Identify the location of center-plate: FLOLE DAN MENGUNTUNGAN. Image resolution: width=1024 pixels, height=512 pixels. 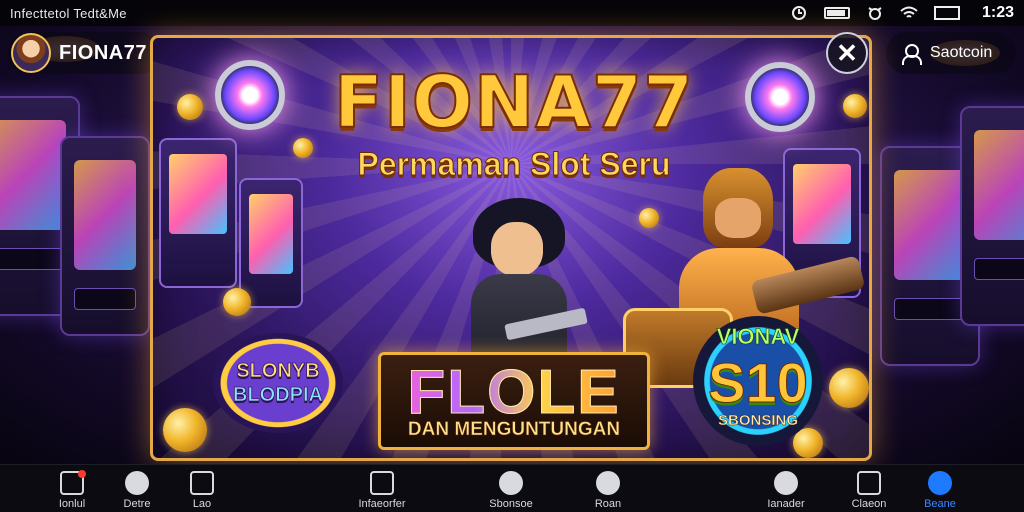
(514, 401).